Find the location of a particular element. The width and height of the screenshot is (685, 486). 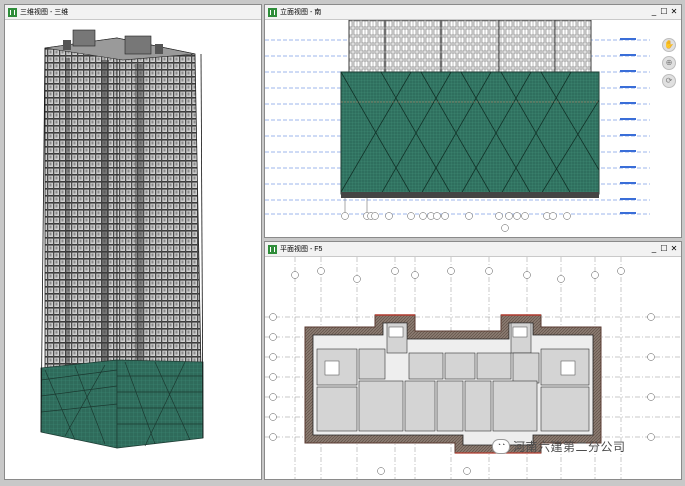

pane-titlebar: 三维视图 - 三维 is located at coordinates (133, 12).